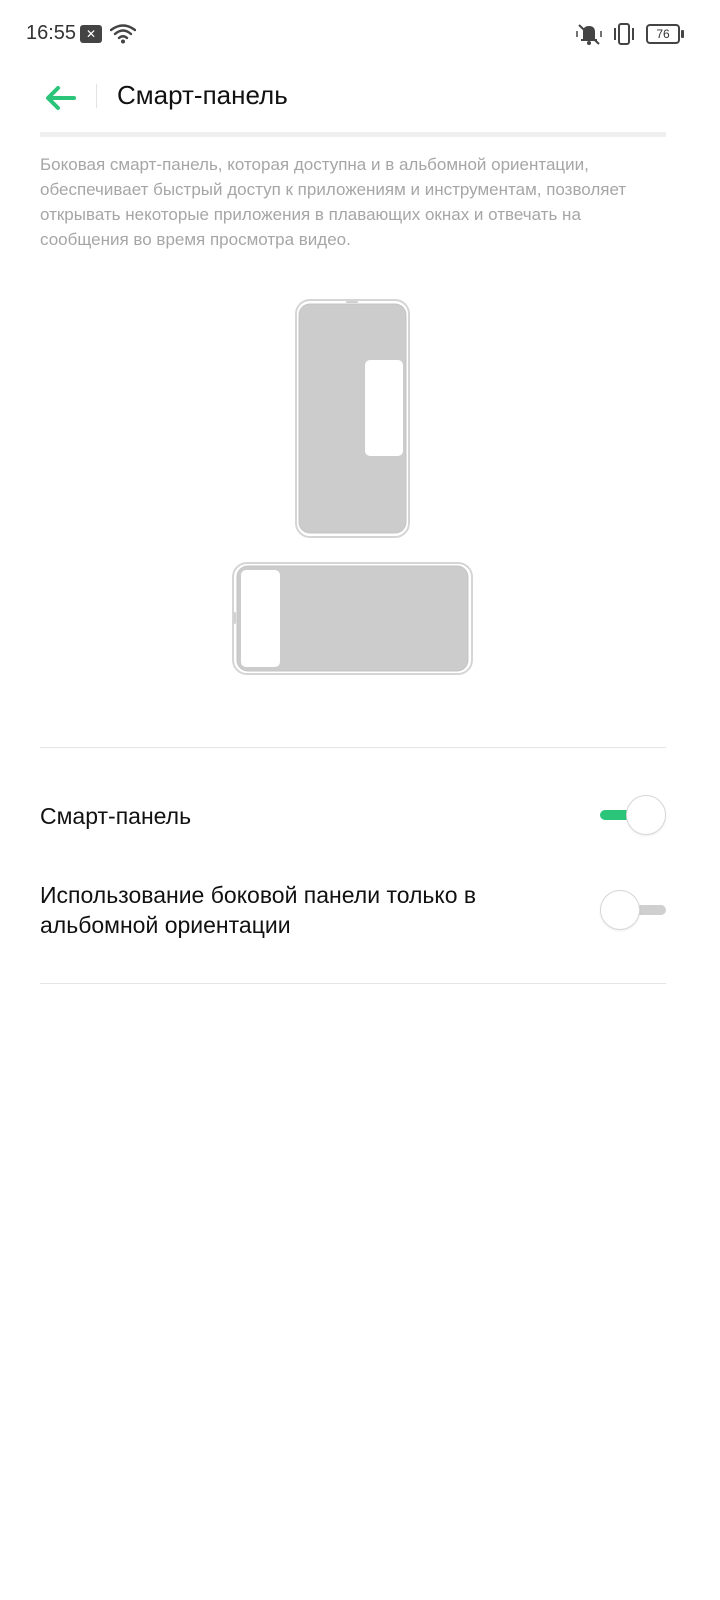  Describe the element at coordinates (353, 816) in the screenshot. I see `smart-panel-setting-row: Смарт-панель` at that location.